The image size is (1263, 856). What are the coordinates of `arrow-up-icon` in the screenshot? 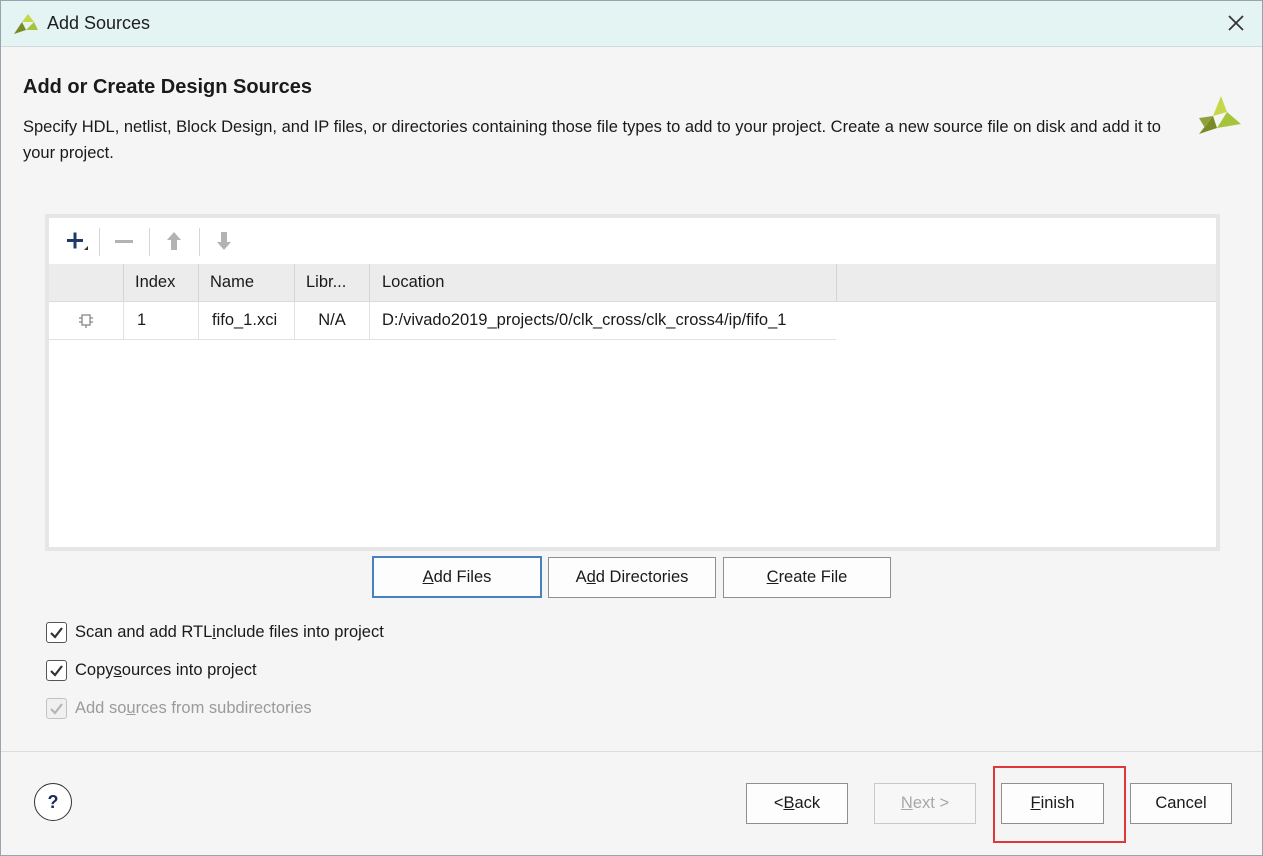 It's located at (174, 241).